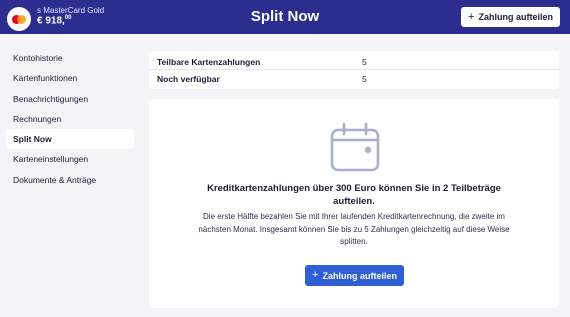 This screenshot has height=317, width=570. Describe the element at coordinates (70, 180) in the screenshot. I see `sidebar-item-dokumente-antraege: Dokumente & Anträge` at that location.